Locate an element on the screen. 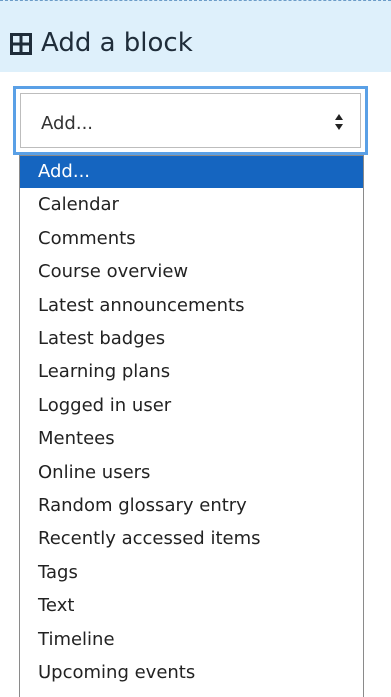 This screenshot has height=697, width=391. select-option: Comments is located at coordinates (191, 239).